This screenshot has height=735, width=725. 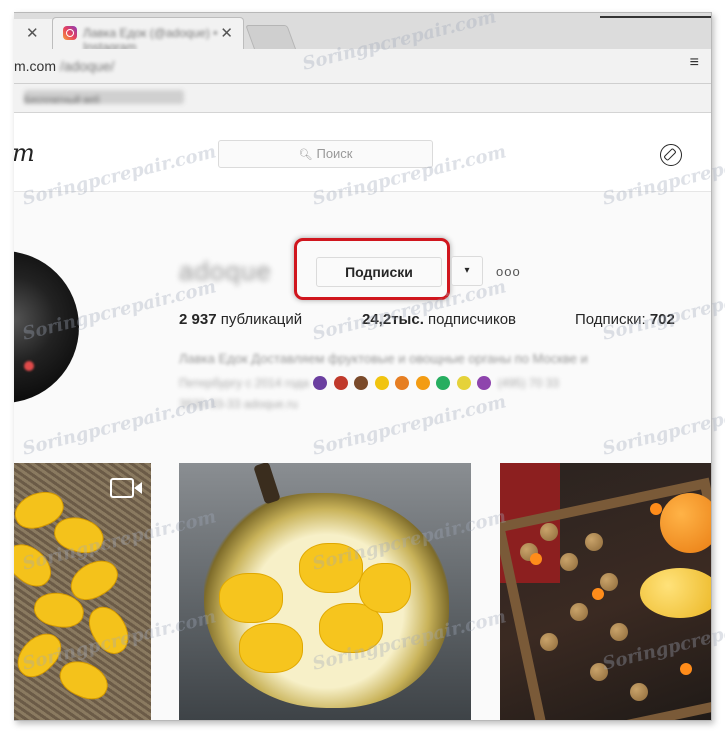 I want to click on eggplant-icon, so click(x=484, y=382).